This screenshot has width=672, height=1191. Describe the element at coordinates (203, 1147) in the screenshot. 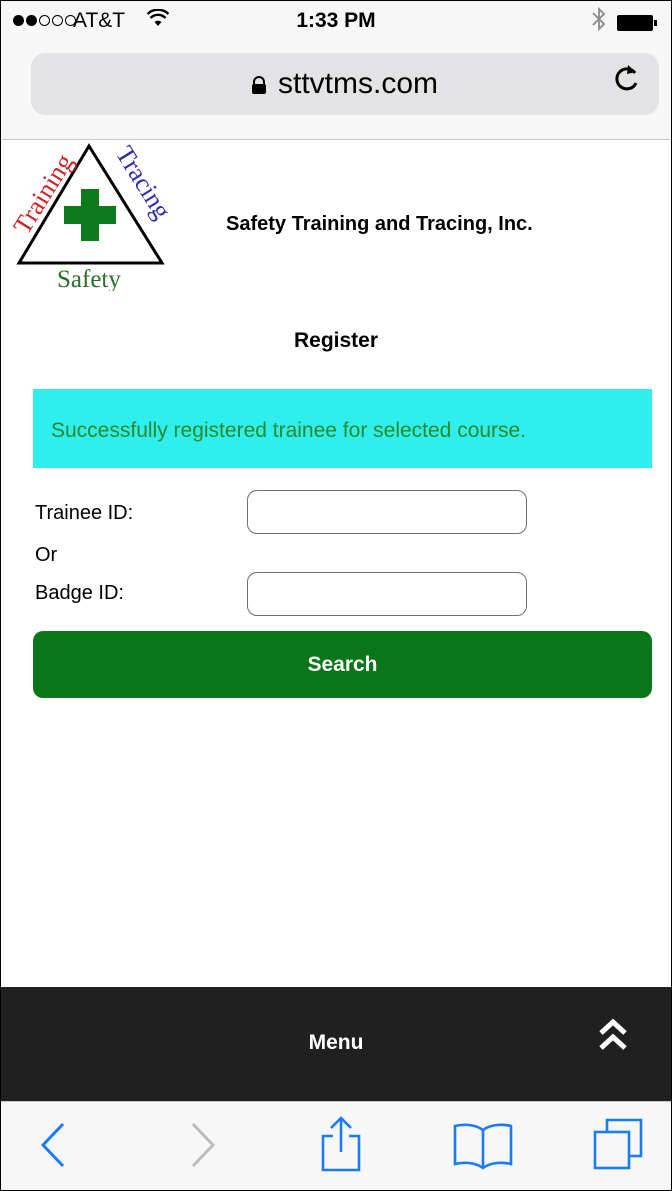

I see `forward-icon` at that location.